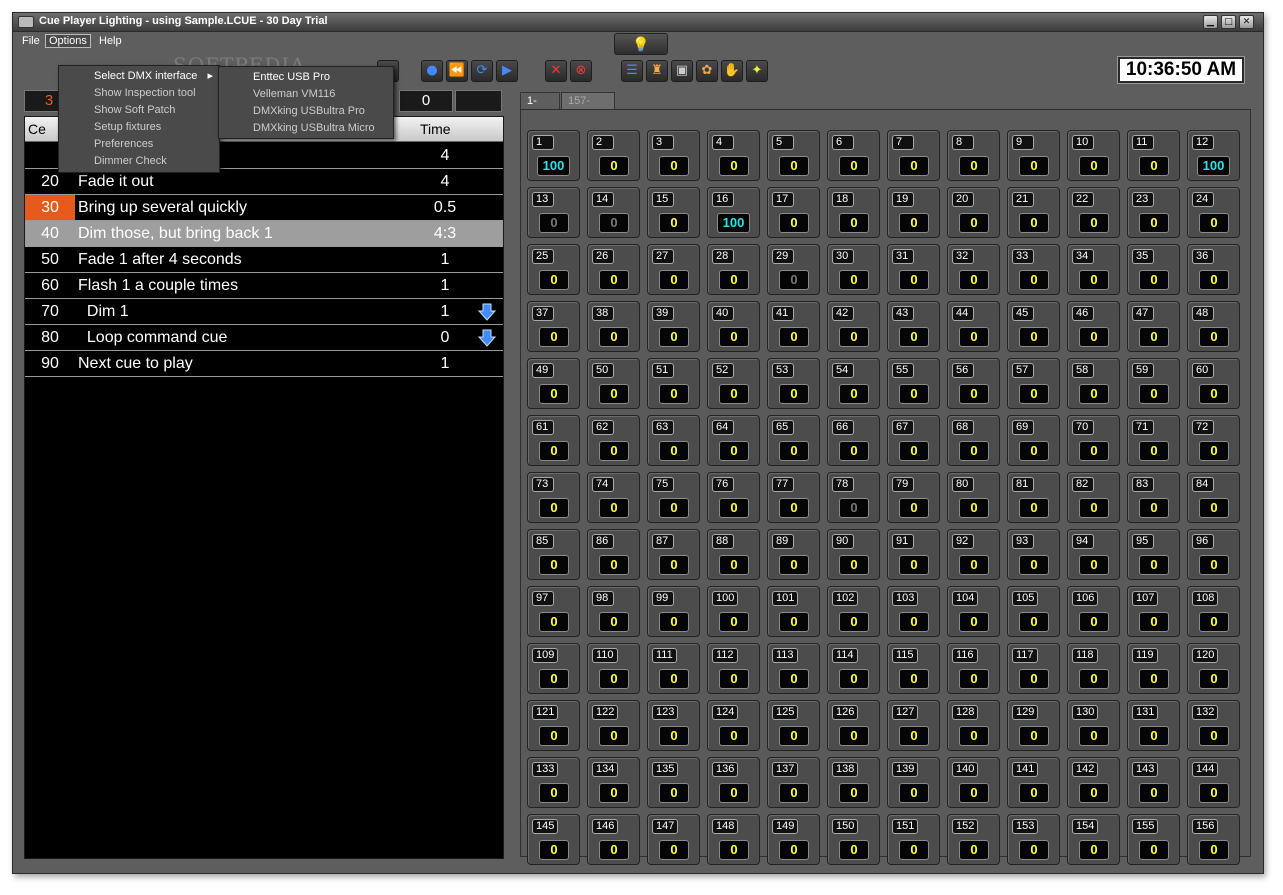  I want to click on channel-cell: 120 0, so click(1213, 668).